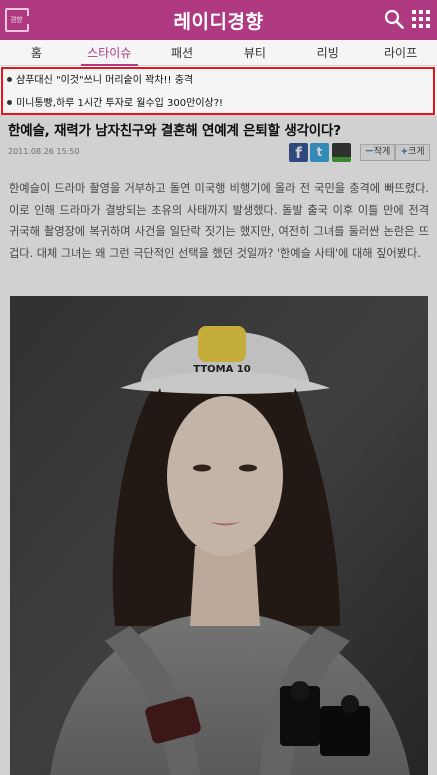 This screenshot has height=775, width=437. Describe the element at coordinates (327, 52) in the screenshot. I see `tab-living: 리빙` at that location.